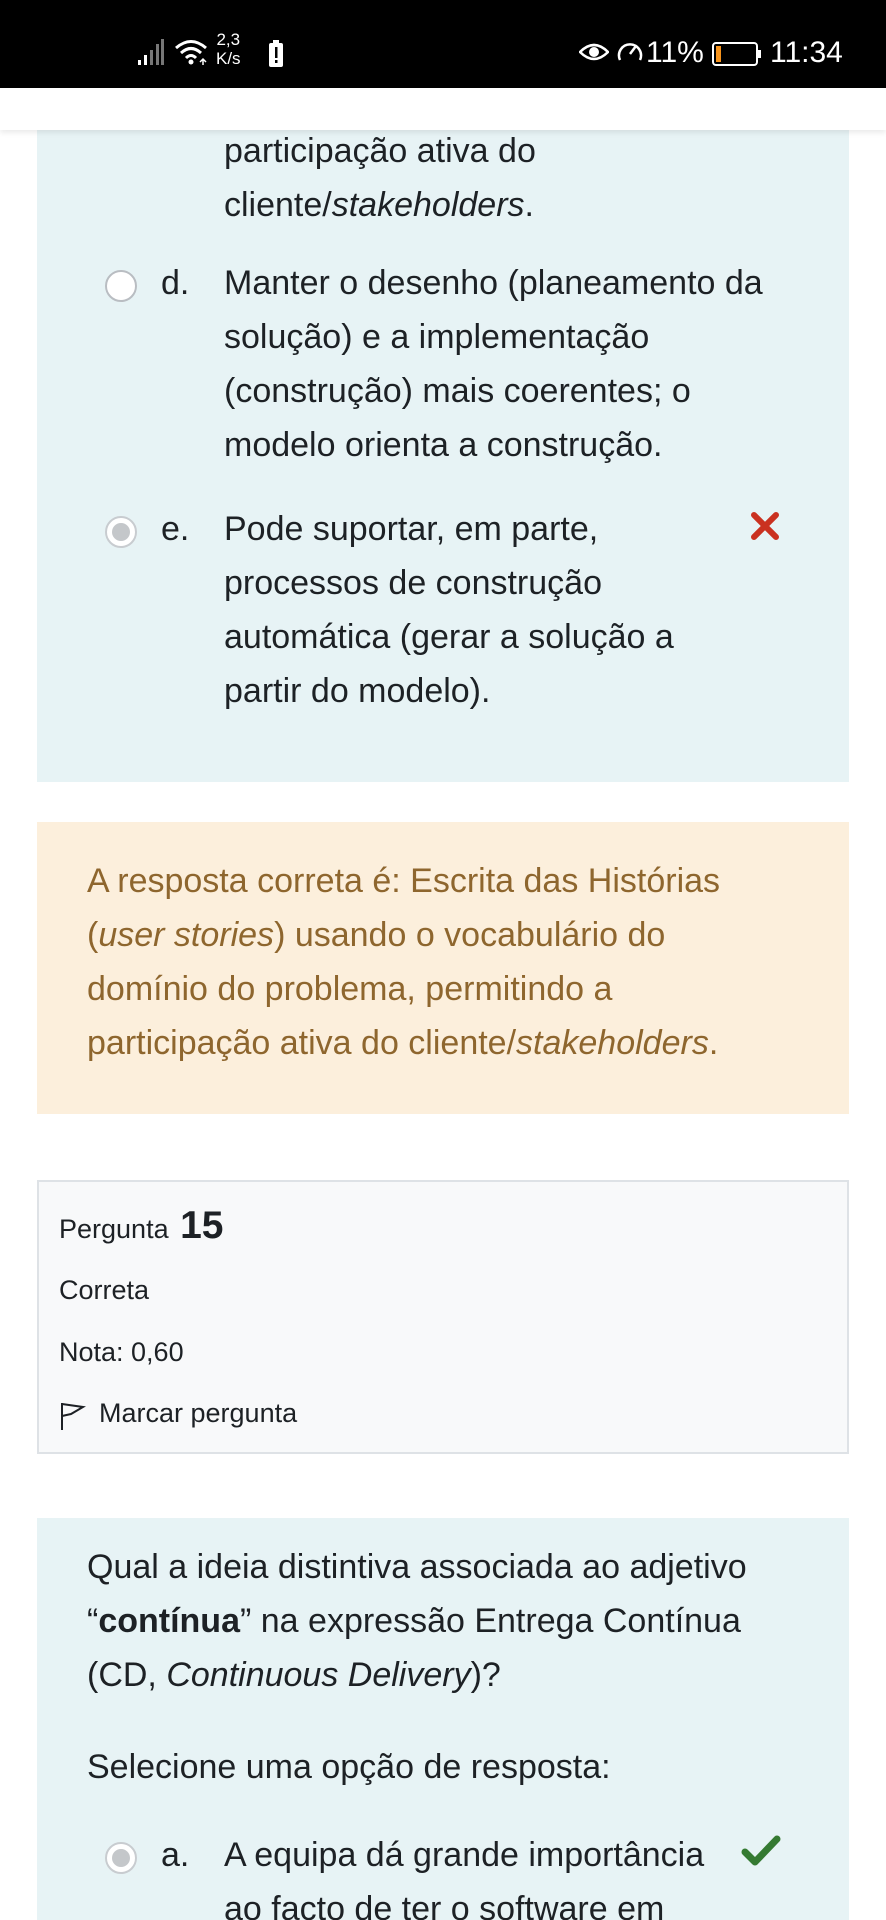 The image size is (886, 1920). What do you see at coordinates (151, 52) in the screenshot?
I see `signal-icon` at bounding box center [151, 52].